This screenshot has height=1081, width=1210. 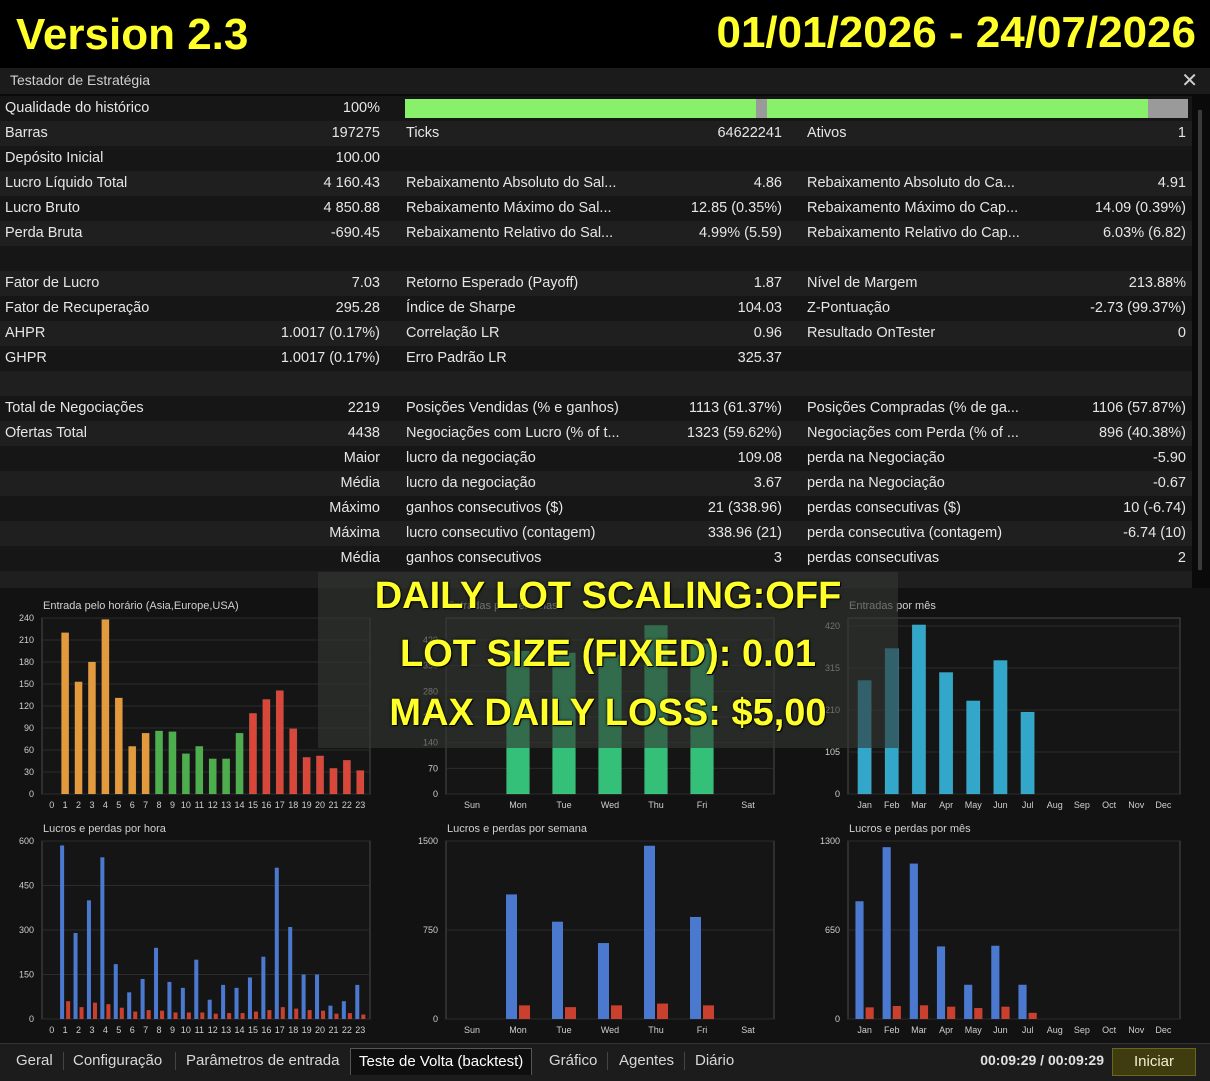 I want to click on x-tick-label: 7, so click(x=145, y=1030).